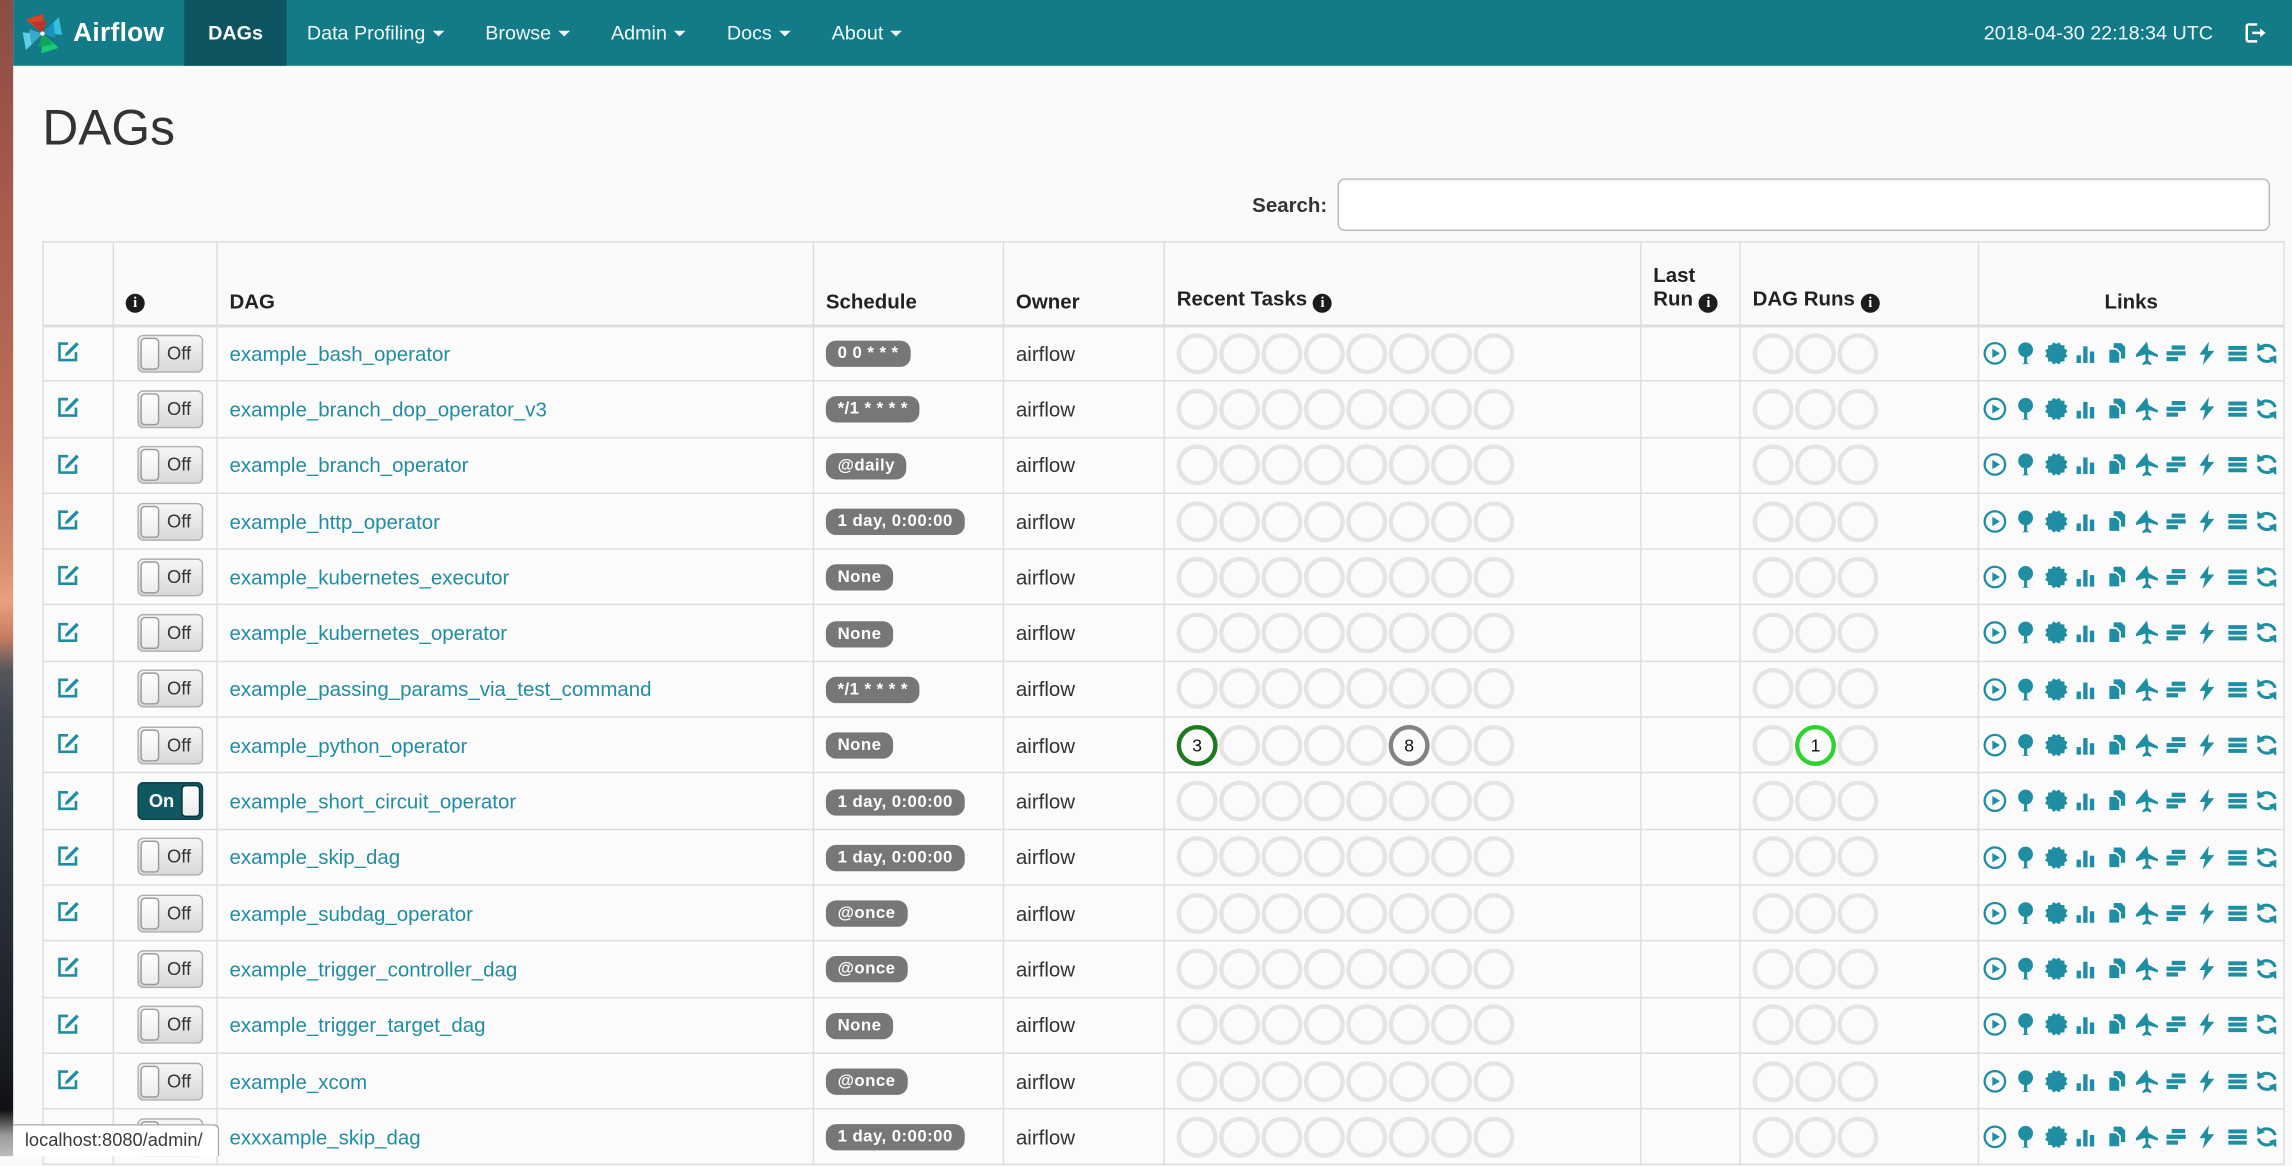  What do you see at coordinates (1815, 745) in the screenshot?
I see `task-state-circle: 1` at bounding box center [1815, 745].